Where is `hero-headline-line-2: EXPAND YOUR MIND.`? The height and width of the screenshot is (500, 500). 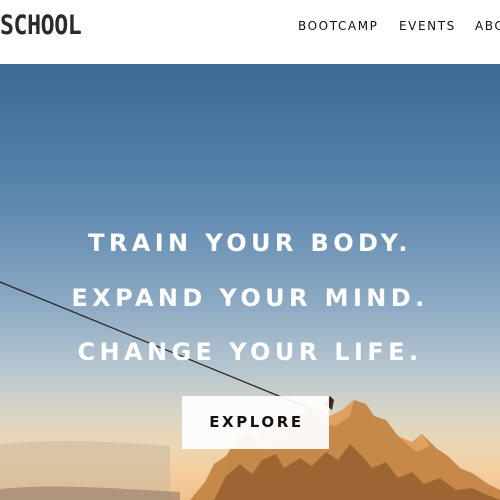 hero-headline-line-2: EXPAND YOUR MIND. is located at coordinates (250, 298).